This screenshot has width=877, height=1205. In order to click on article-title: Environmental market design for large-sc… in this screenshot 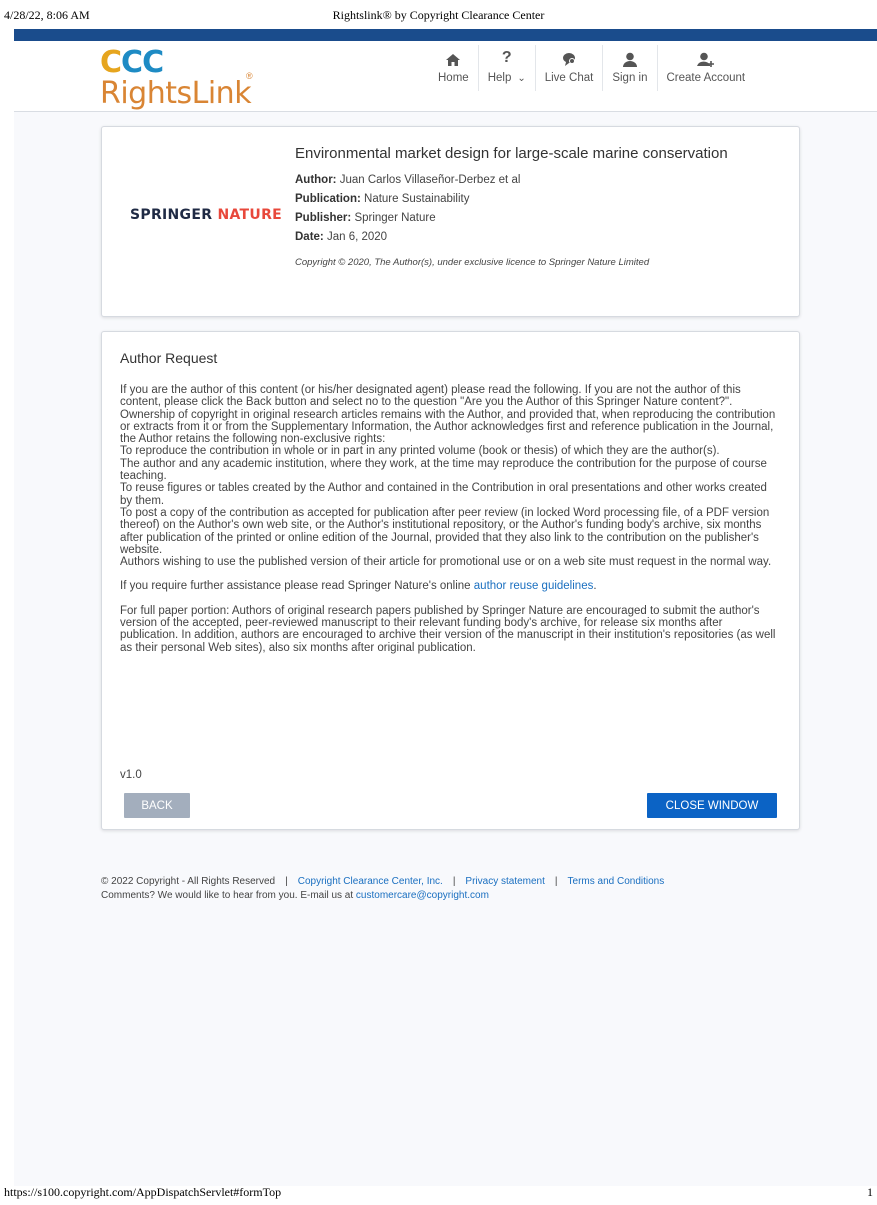, I will do `click(511, 153)`.